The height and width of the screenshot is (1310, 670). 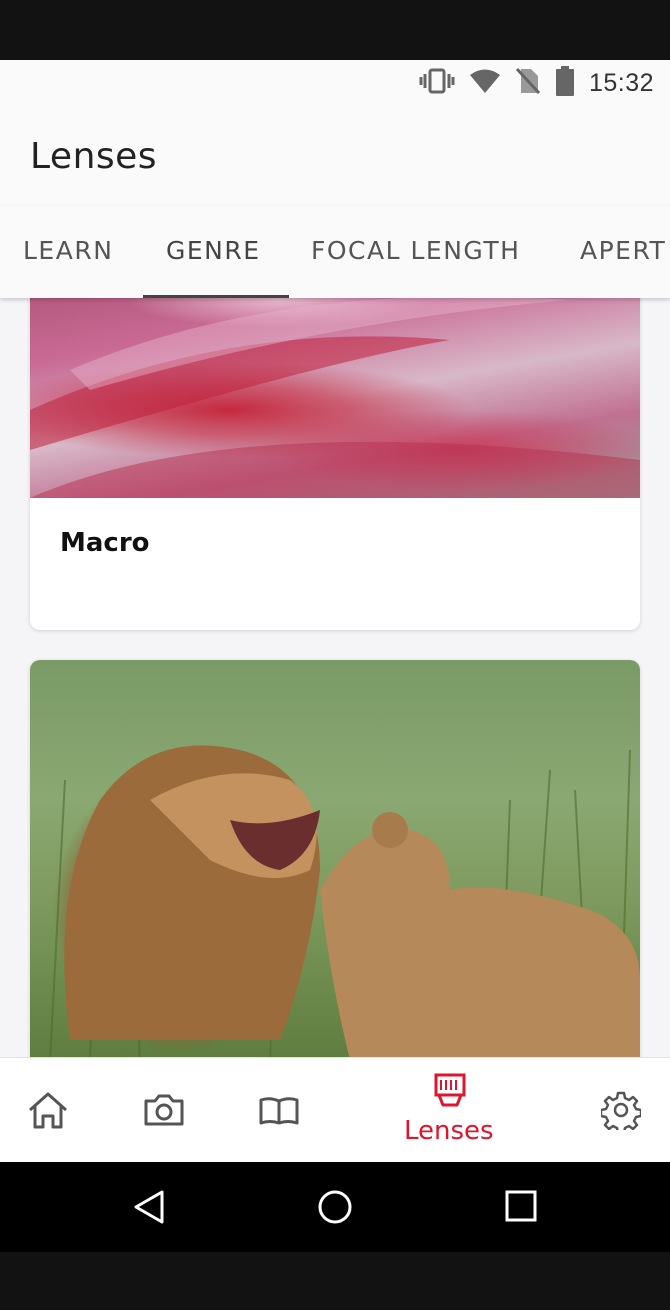 What do you see at coordinates (565, 83) in the screenshot?
I see `battery-icon` at bounding box center [565, 83].